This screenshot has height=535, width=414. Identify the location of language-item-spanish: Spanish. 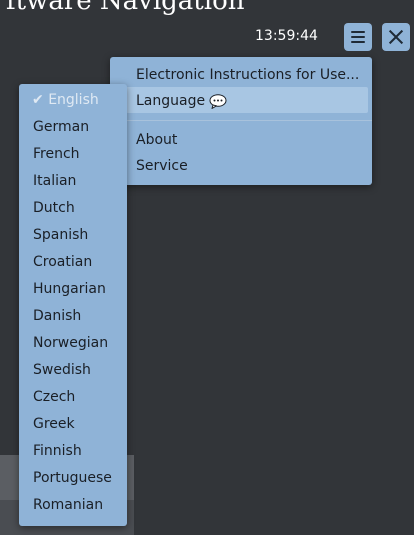
(60, 235).